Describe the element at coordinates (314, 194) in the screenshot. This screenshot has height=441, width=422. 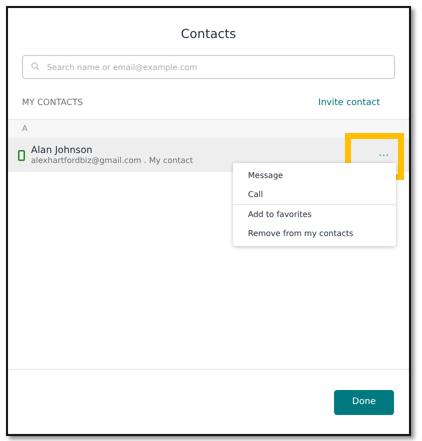
I see `menu-item: Call` at that location.